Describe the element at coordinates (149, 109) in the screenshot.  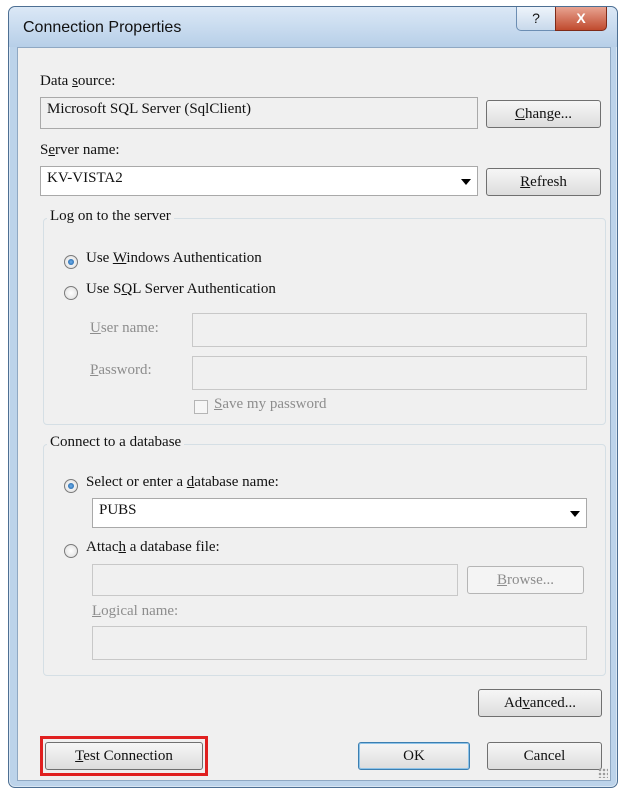
I see `data-source-value: Microsoft SQL Server (SqlClient)` at that location.